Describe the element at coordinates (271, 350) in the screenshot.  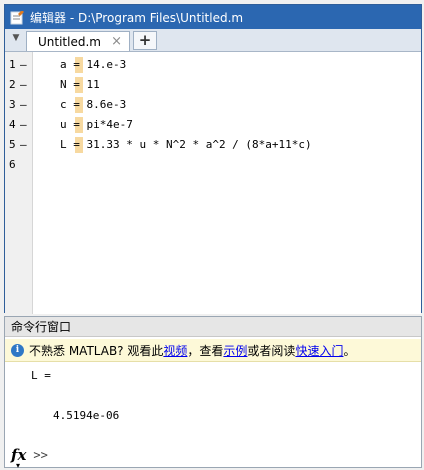
I see `info-text-mid2: 或者阅读` at that location.